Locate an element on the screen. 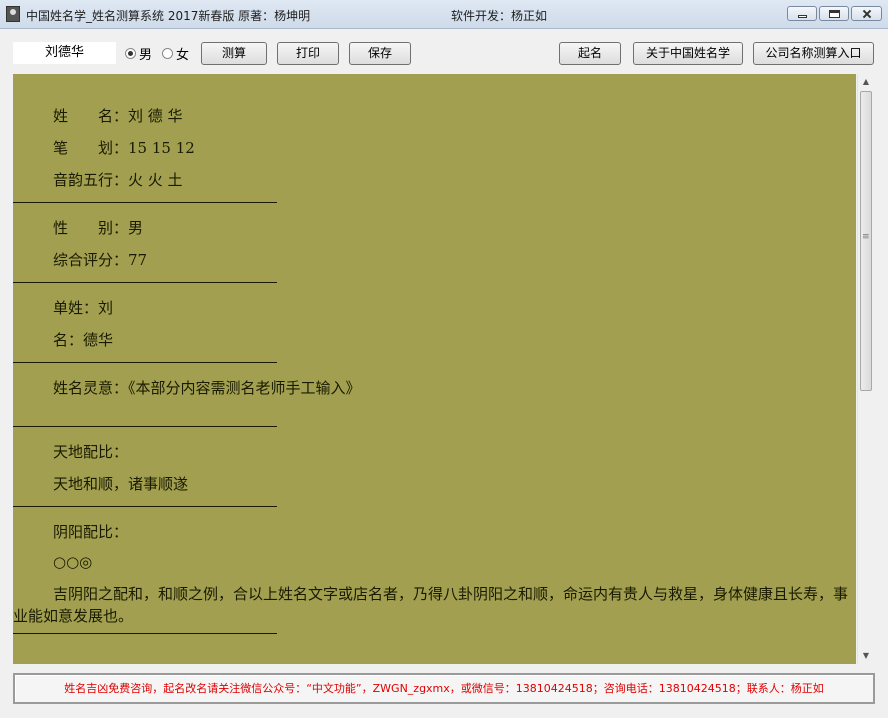 This screenshot has width=888, height=718. gender-male-label: 男 is located at coordinates (146, 55).